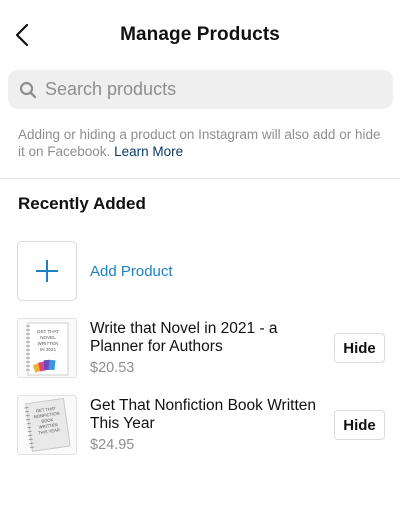  I want to click on product-price: $24.95, so click(112, 445).